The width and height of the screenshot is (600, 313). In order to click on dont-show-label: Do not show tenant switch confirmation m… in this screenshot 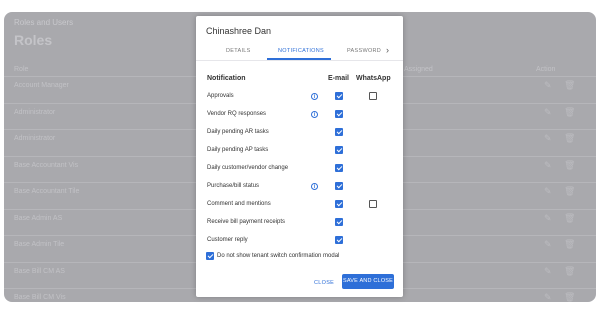, I will do `click(278, 256)`.